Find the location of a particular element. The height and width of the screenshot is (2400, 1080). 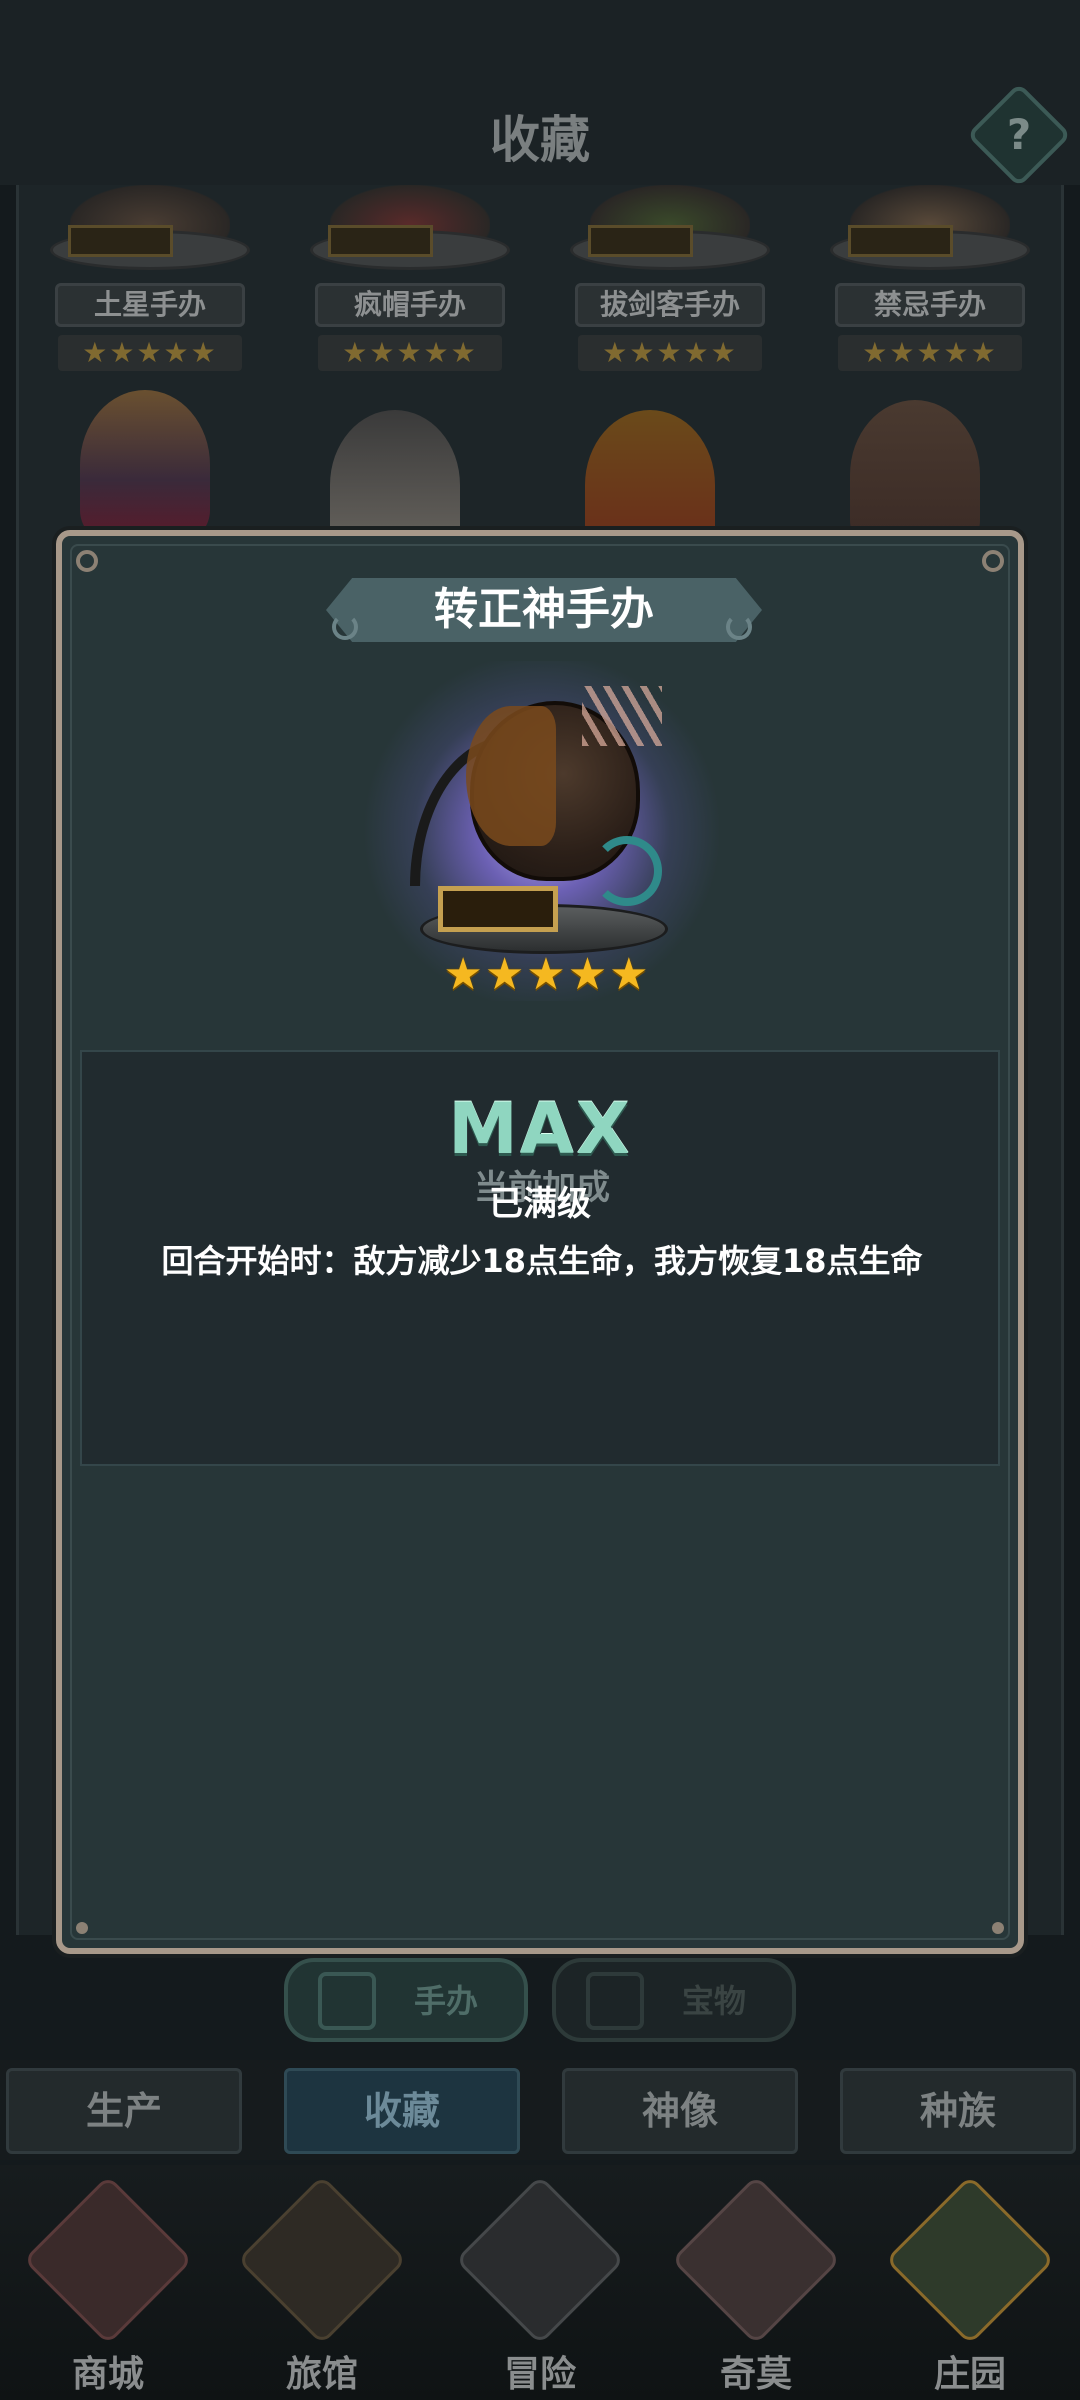

category-collection: 收藏 is located at coordinates (402, 2111).